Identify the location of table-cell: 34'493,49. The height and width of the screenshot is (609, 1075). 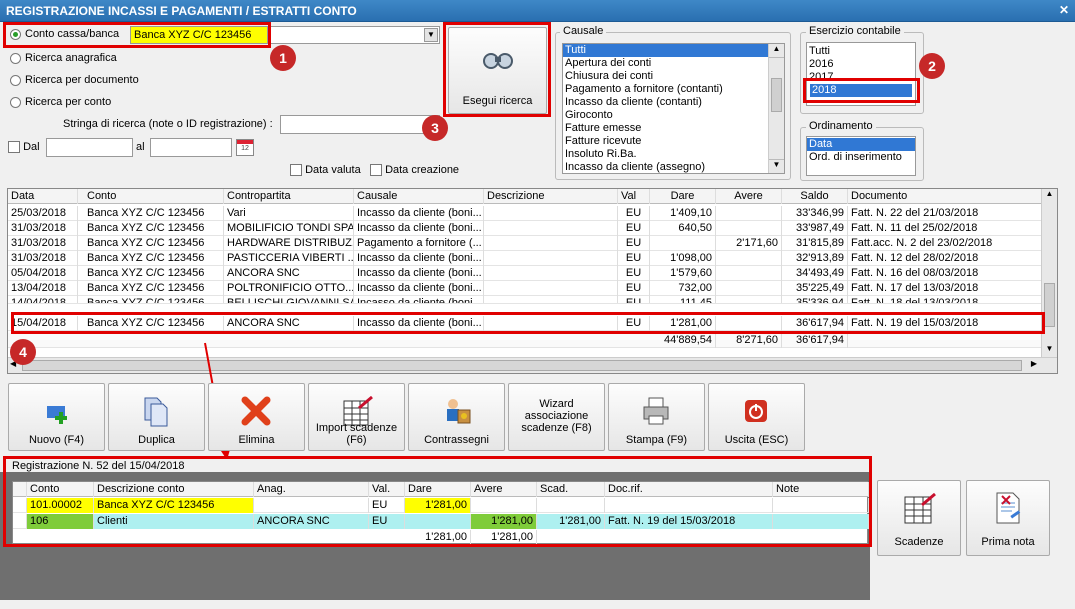
(815, 273).